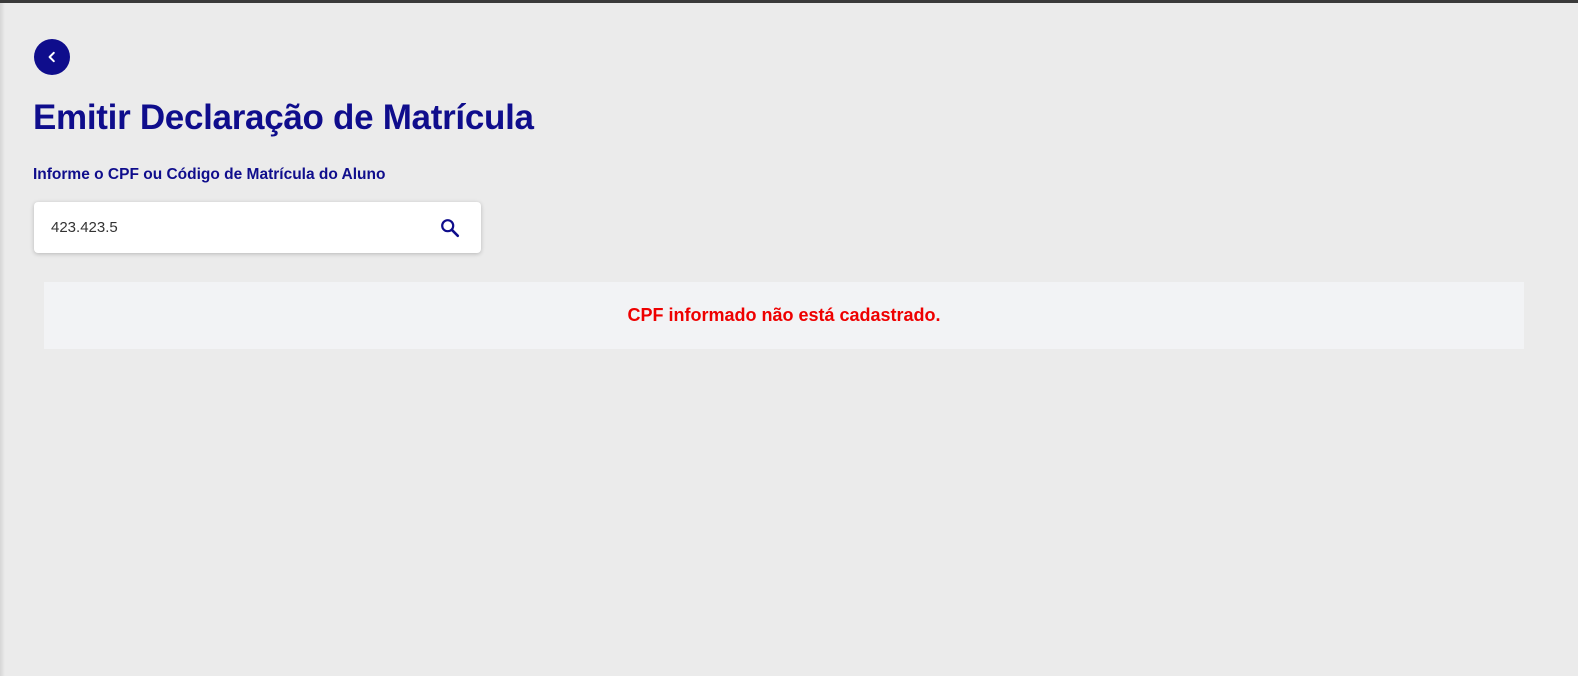 The image size is (1578, 676). I want to click on back-button, so click(52, 57).